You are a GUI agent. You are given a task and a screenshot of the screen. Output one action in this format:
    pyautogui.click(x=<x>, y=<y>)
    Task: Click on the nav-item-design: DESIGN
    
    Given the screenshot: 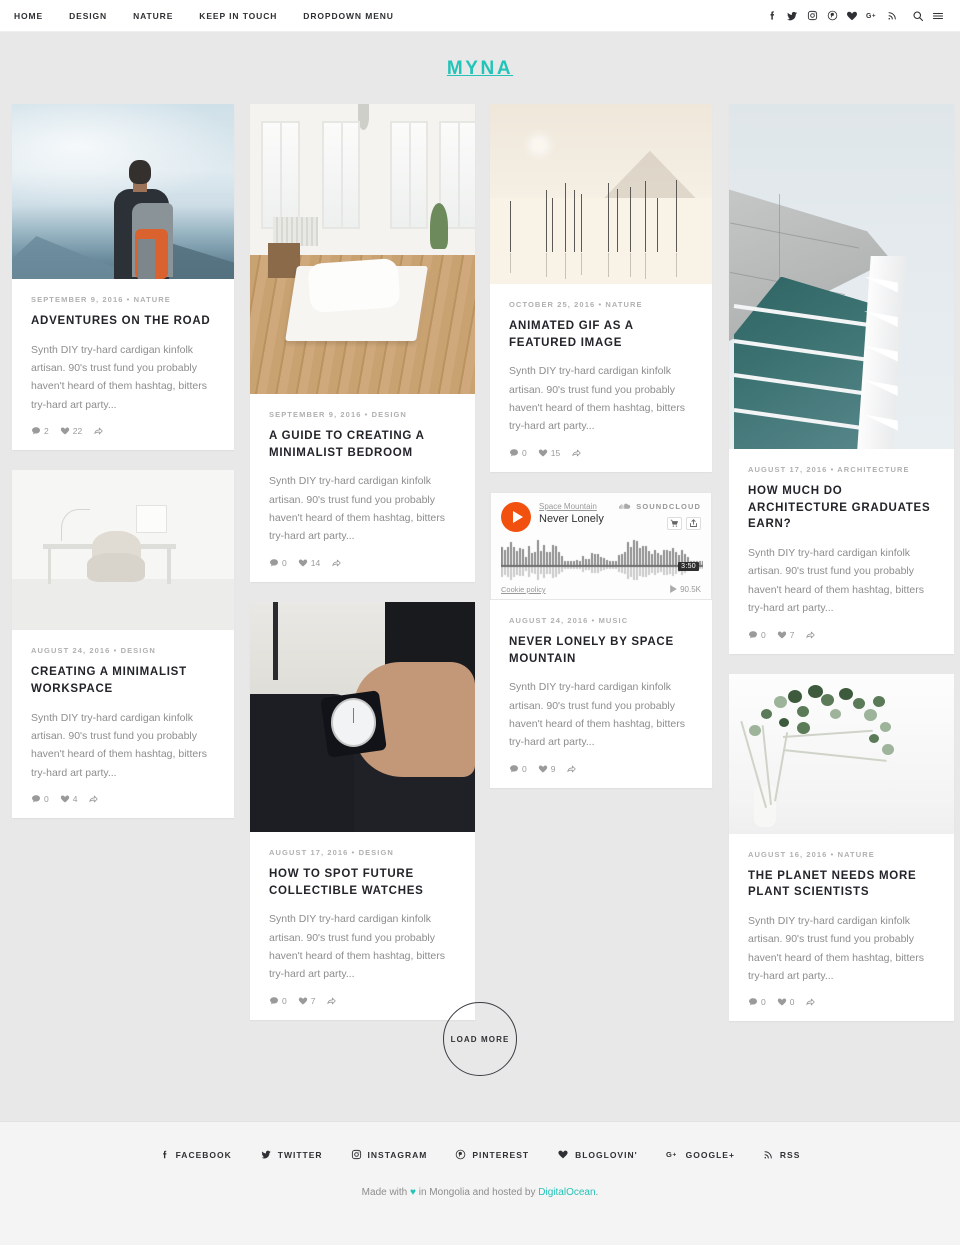 What is the action you would take?
    pyautogui.click(x=88, y=16)
    